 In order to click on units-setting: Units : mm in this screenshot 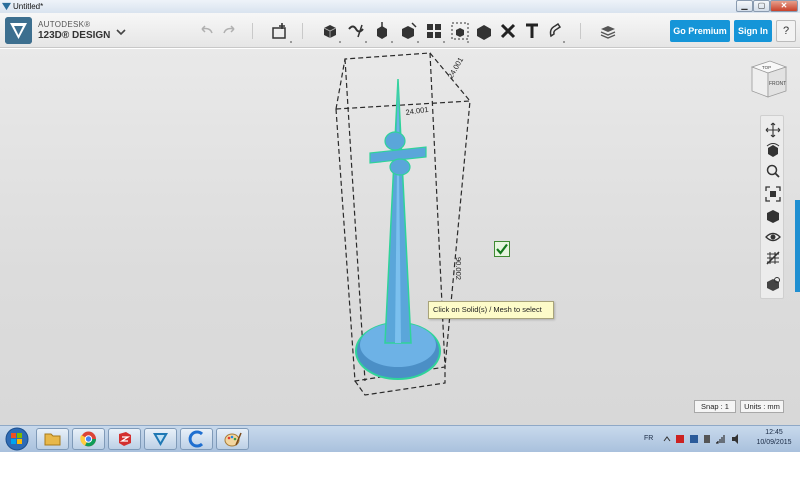, I will do `click(762, 406)`.